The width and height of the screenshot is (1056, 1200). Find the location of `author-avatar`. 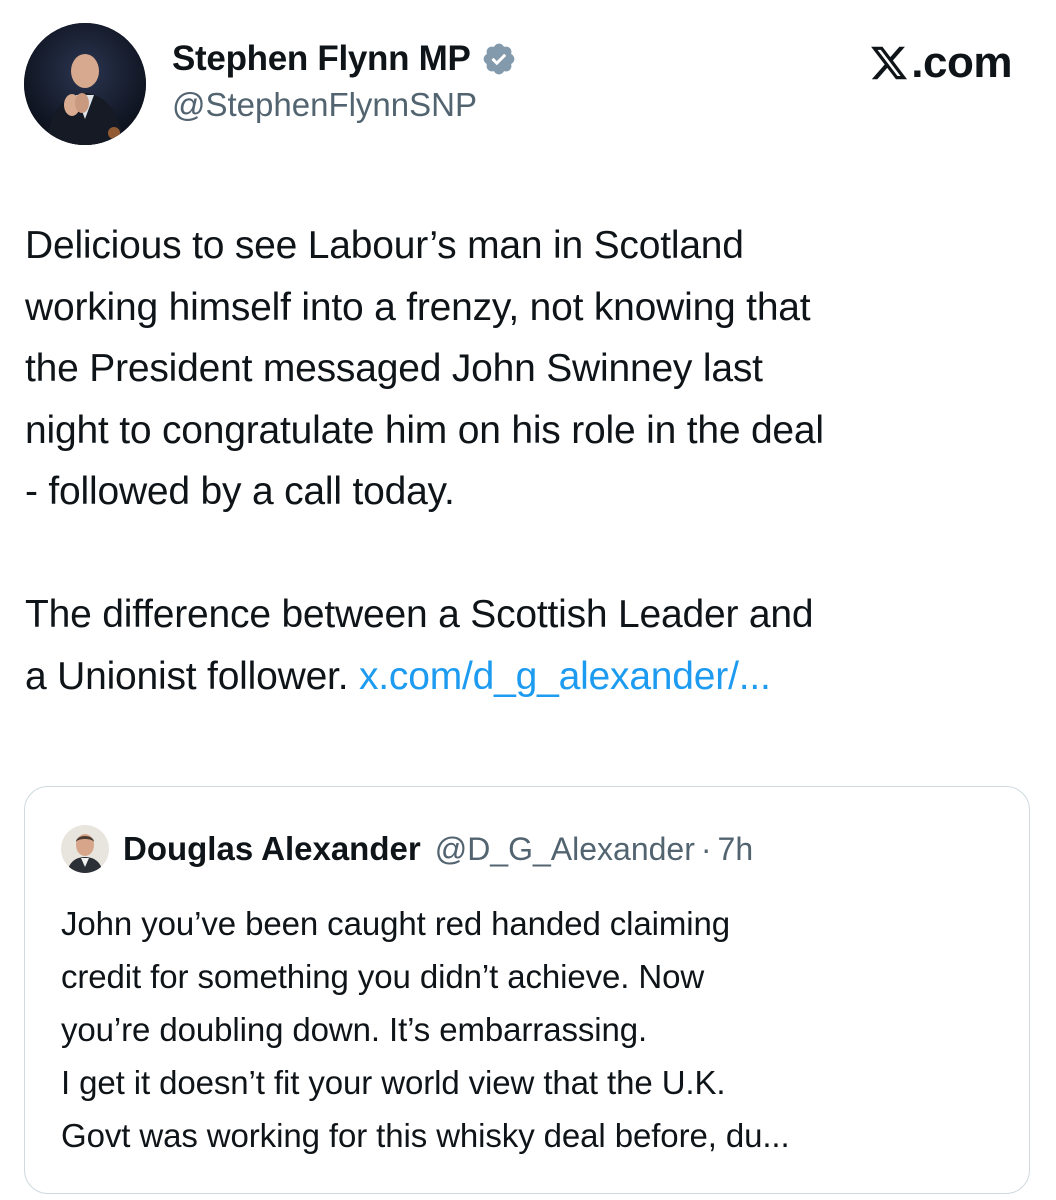

author-avatar is located at coordinates (85, 84).